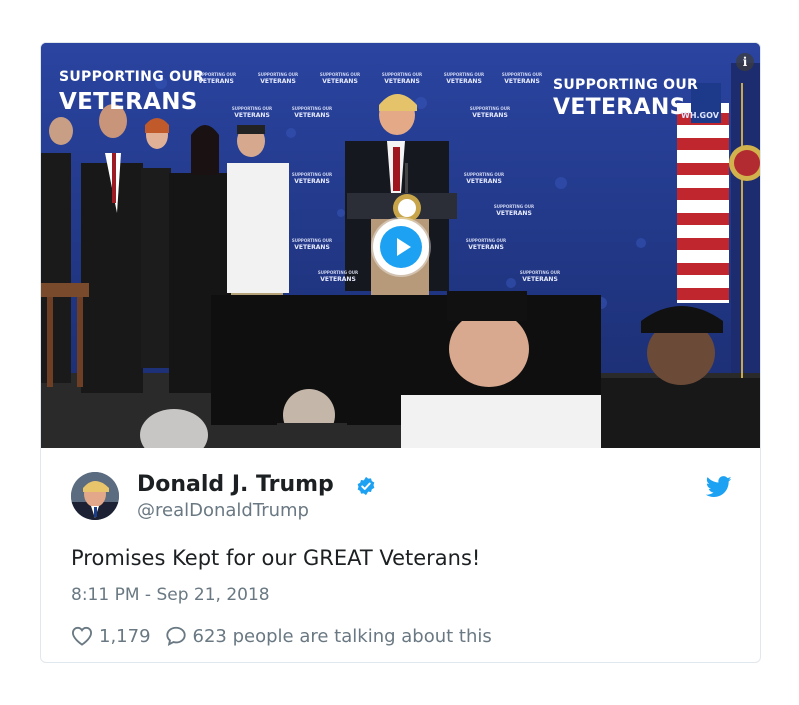 This screenshot has height=705, width=799. I want to click on tweet-actions: 1,179 623 people are talking about this, so click(281, 636).